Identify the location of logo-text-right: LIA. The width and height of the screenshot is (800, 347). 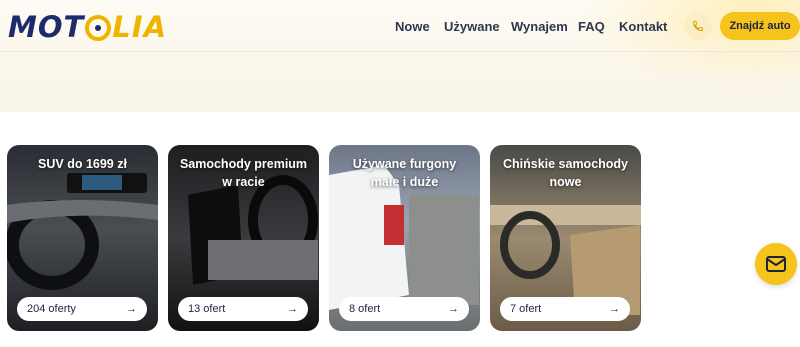
(140, 27).